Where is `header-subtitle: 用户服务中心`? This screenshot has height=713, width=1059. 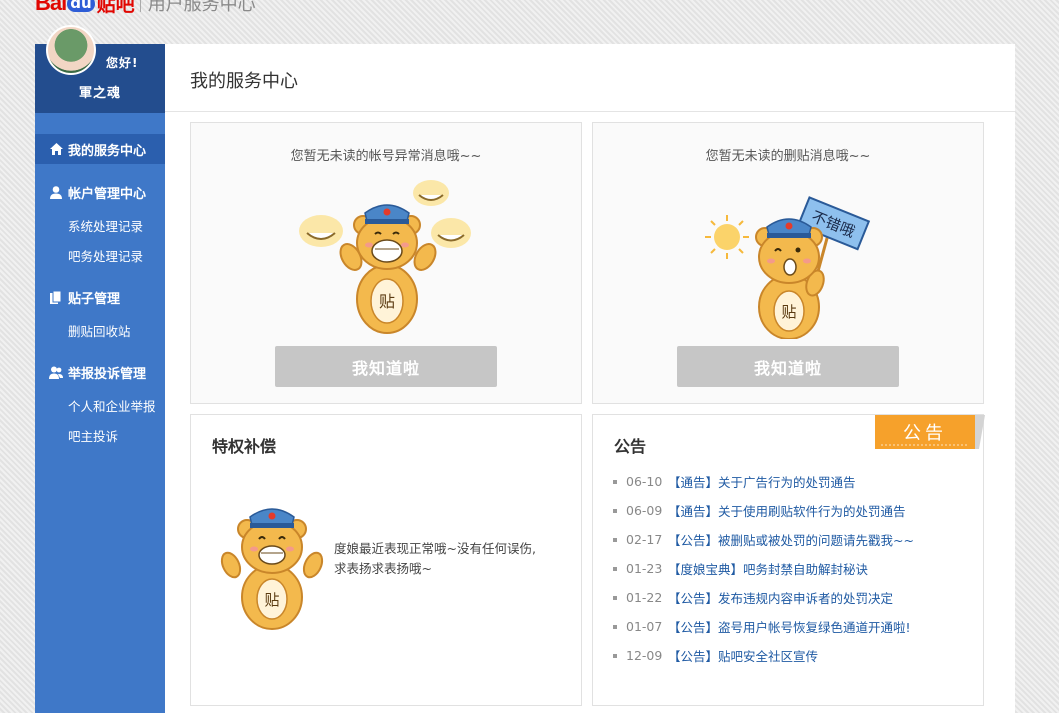
header-subtitle: 用户服务中心 is located at coordinates (201, 7).